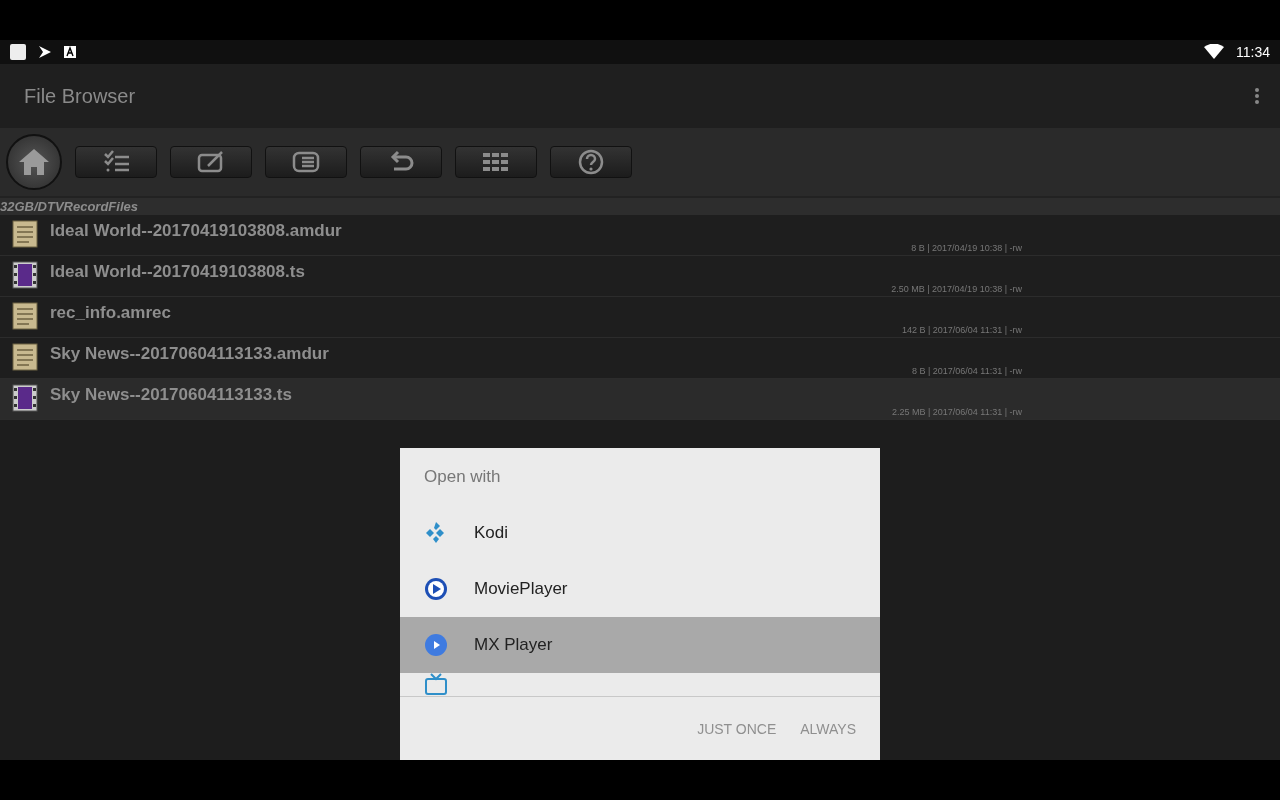  What do you see at coordinates (1253, 52) in the screenshot?
I see `clock: 11:34` at bounding box center [1253, 52].